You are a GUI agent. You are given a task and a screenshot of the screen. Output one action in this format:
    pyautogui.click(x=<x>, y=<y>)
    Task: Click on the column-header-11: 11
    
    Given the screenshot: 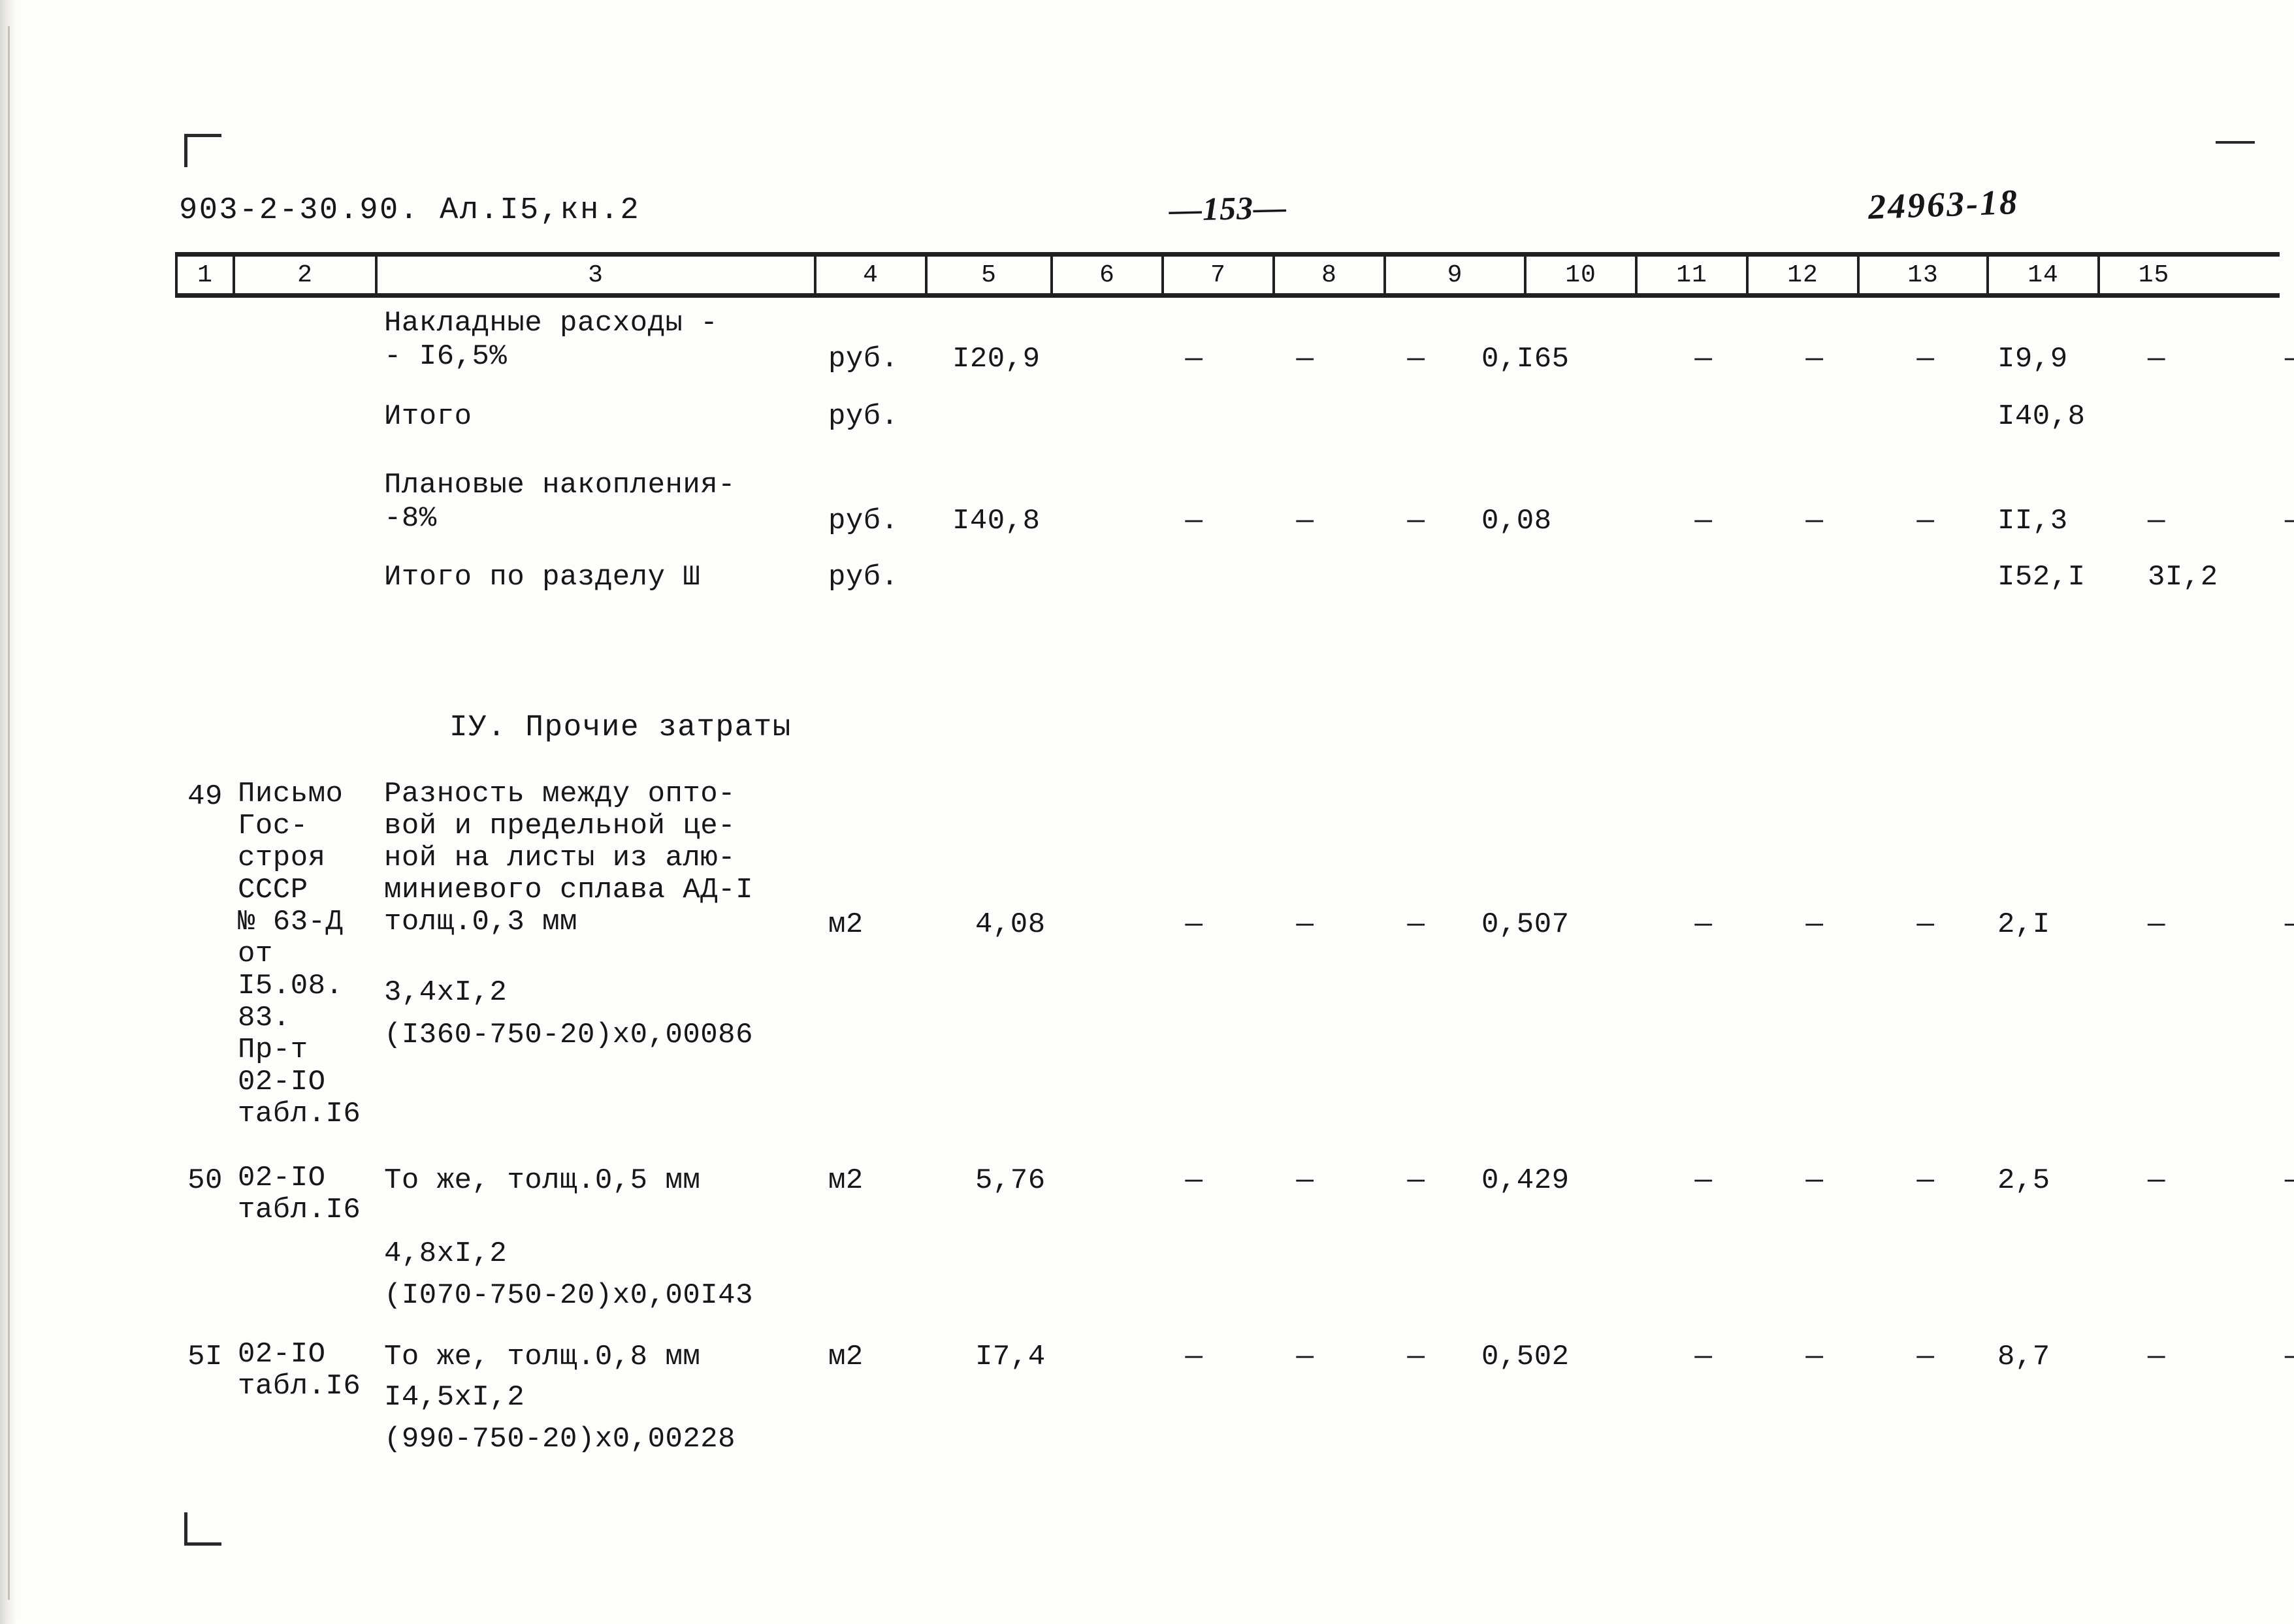 What is the action you would take?
    pyautogui.click(x=1693, y=275)
    